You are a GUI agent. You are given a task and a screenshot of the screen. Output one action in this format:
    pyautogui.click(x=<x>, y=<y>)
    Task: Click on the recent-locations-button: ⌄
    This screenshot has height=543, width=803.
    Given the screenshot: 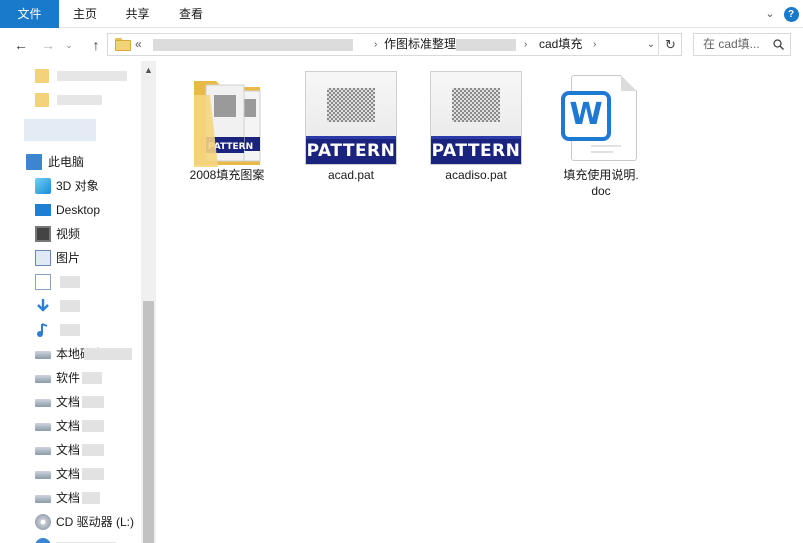 What is the action you would take?
    pyautogui.click(x=69, y=45)
    